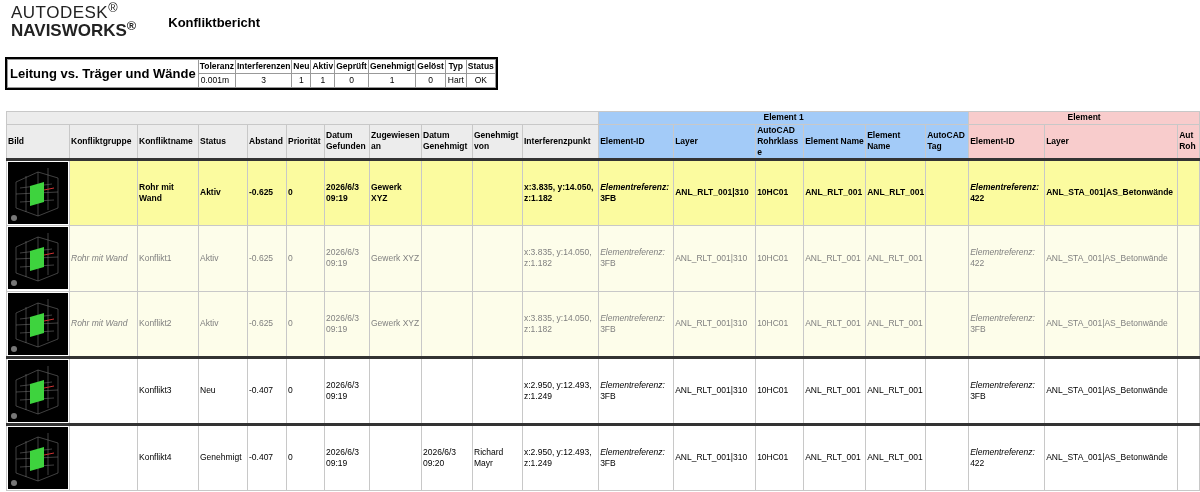 The image size is (1200, 492). What do you see at coordinates (217, 66) in the screenshot?
I see `summary-header: Toleranz` at bounding box center [217, 66].